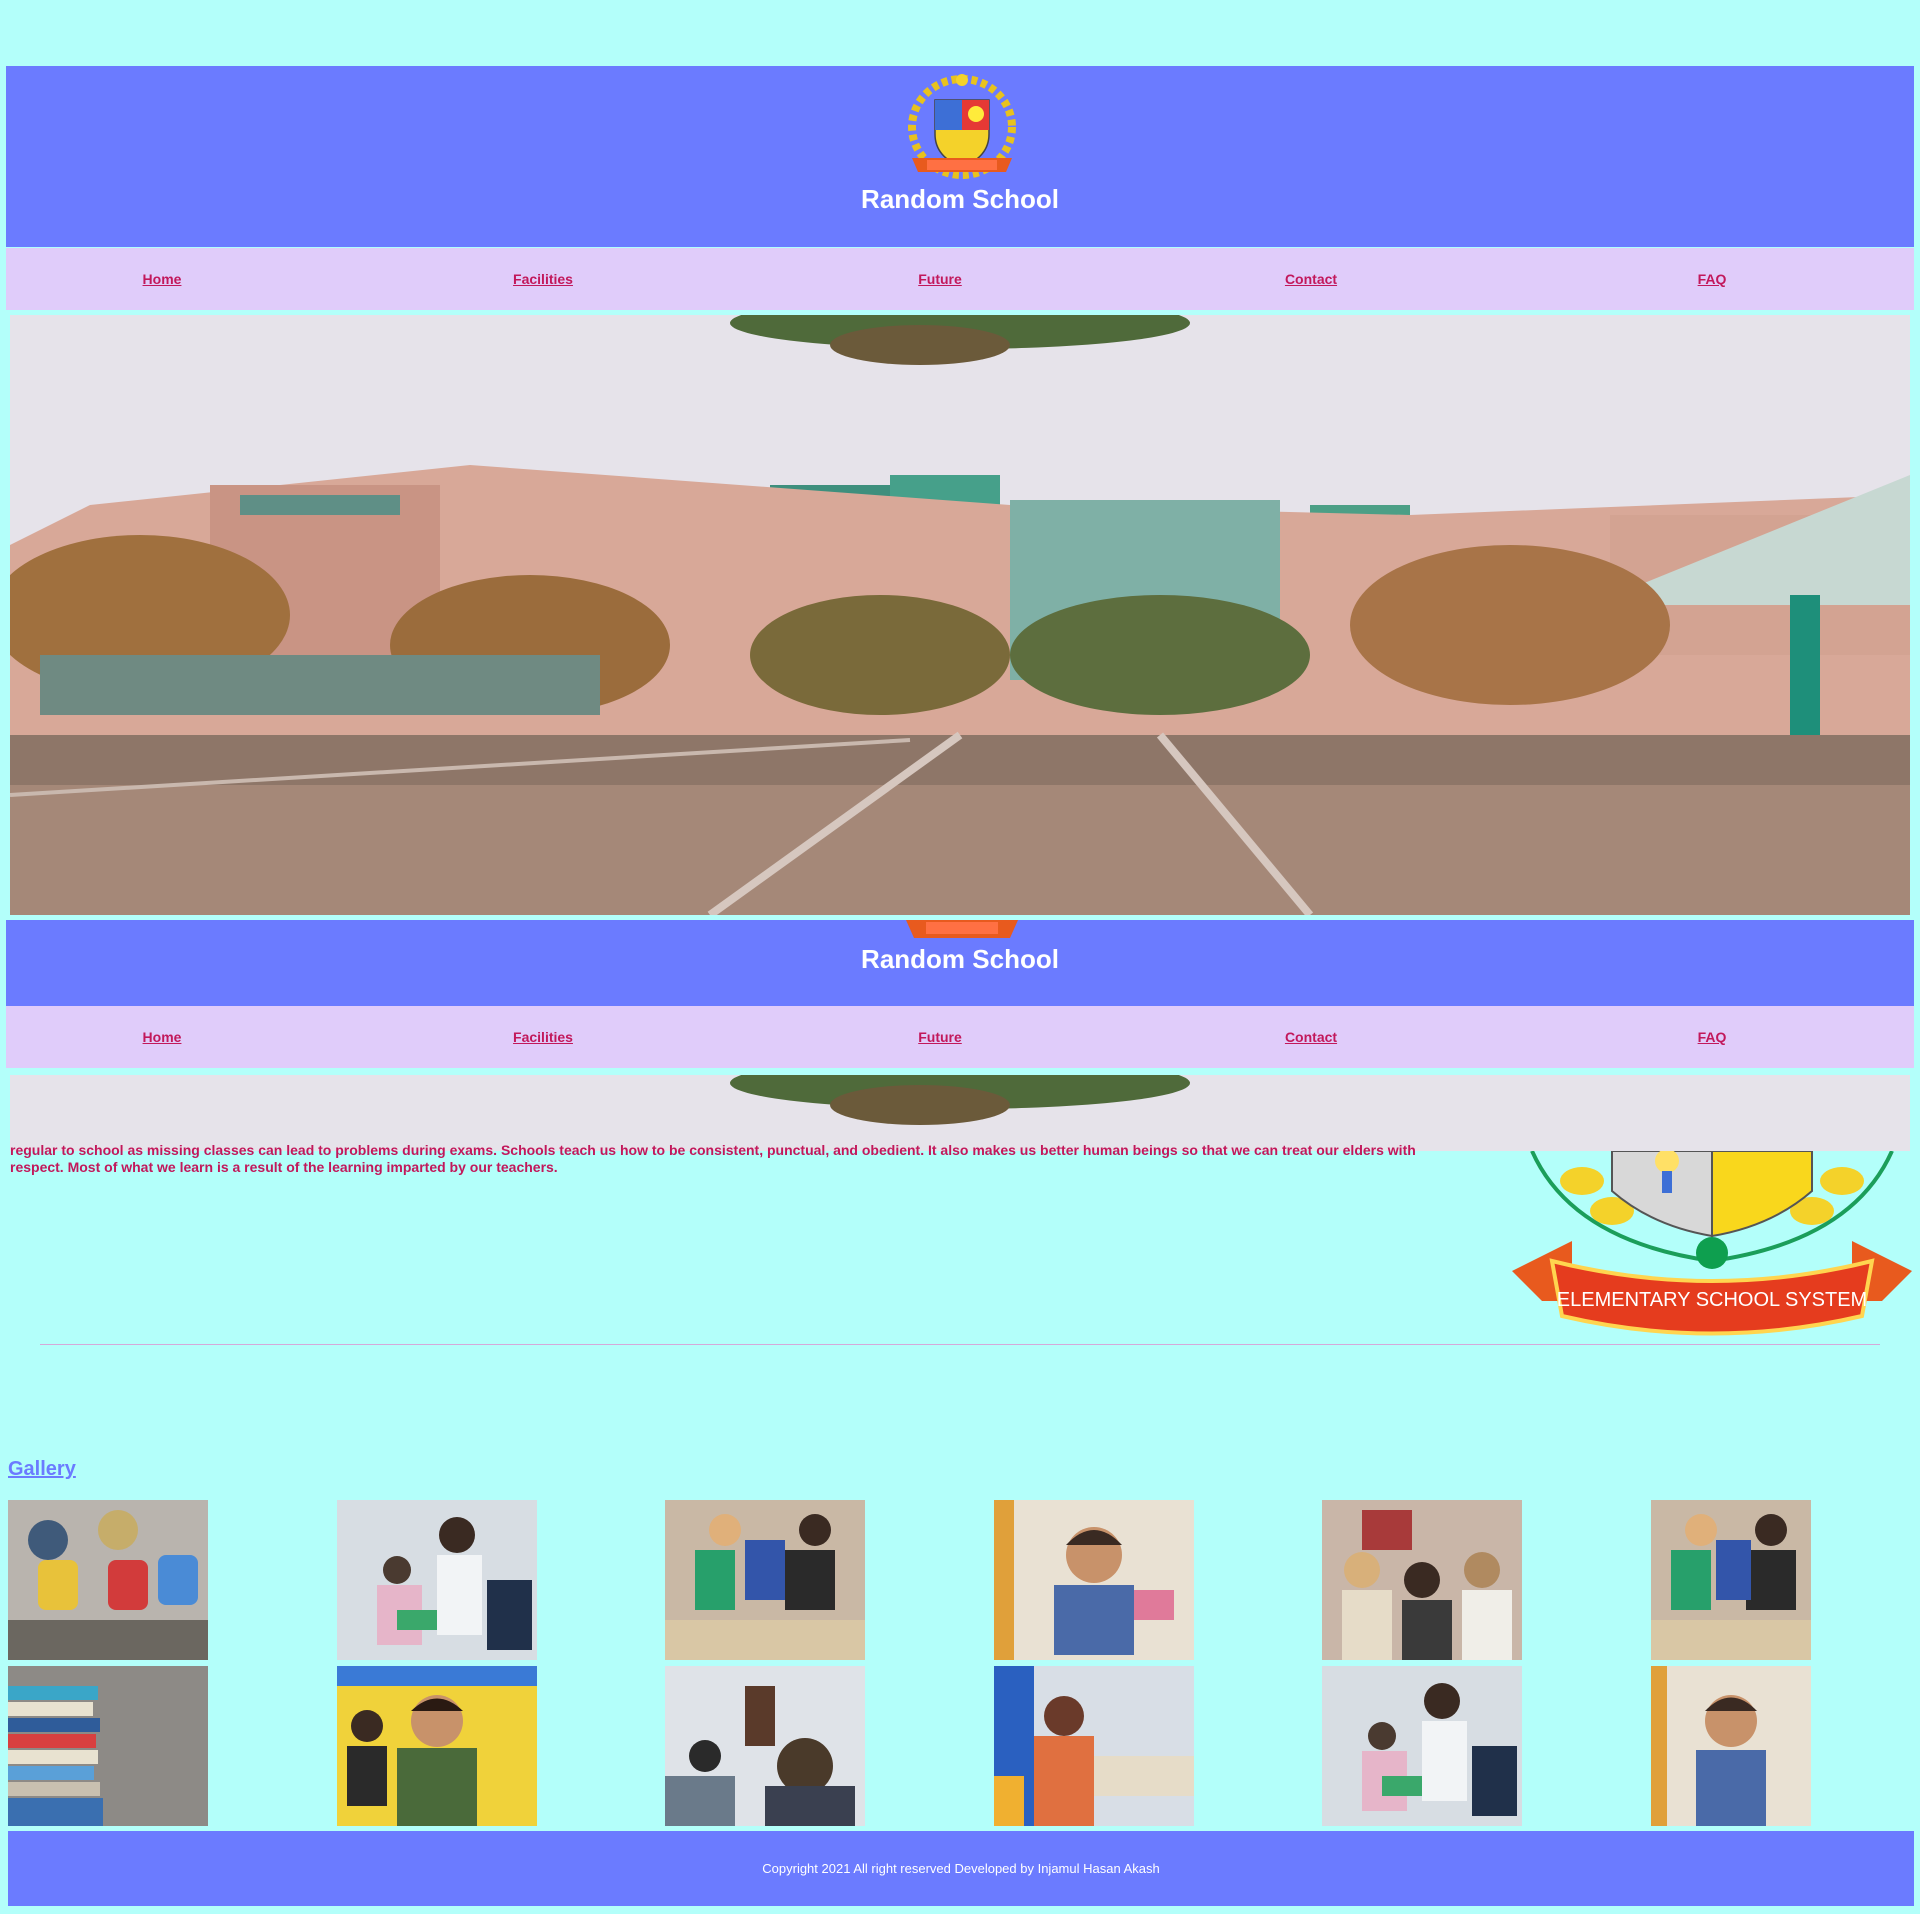  Describe the element at coordinates (940, 279) in the screenshot. I see `nav-future: Future` at that location.